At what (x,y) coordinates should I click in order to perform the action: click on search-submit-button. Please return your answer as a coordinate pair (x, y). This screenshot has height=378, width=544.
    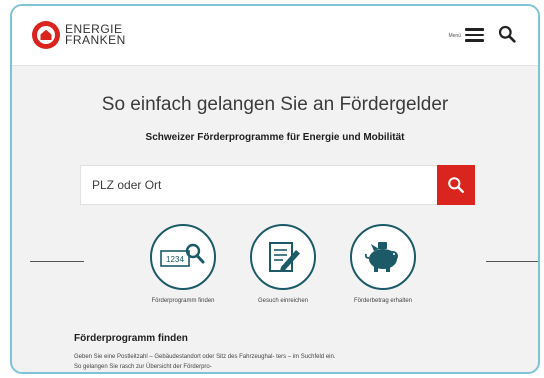
    Looking at the image, I should click on (456, 185).